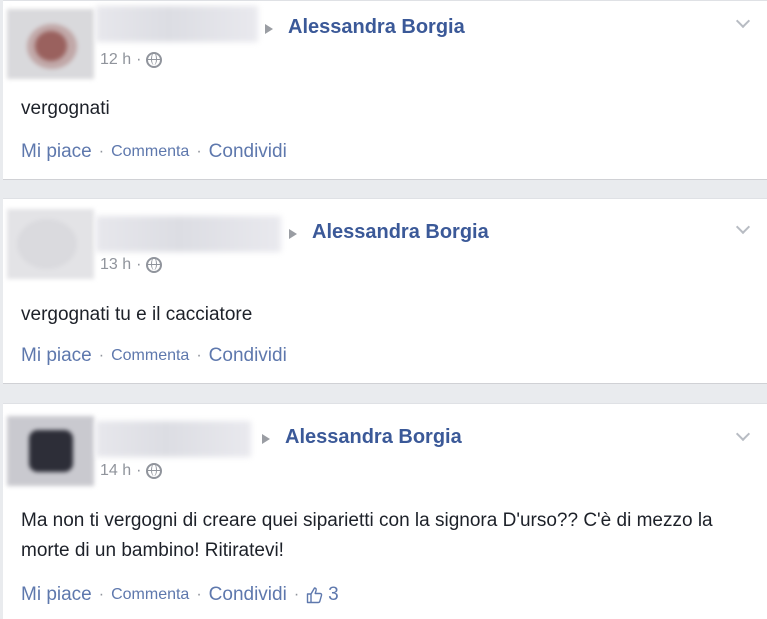  I want to click on post-meta: 12 h ·, so click(131, 60).